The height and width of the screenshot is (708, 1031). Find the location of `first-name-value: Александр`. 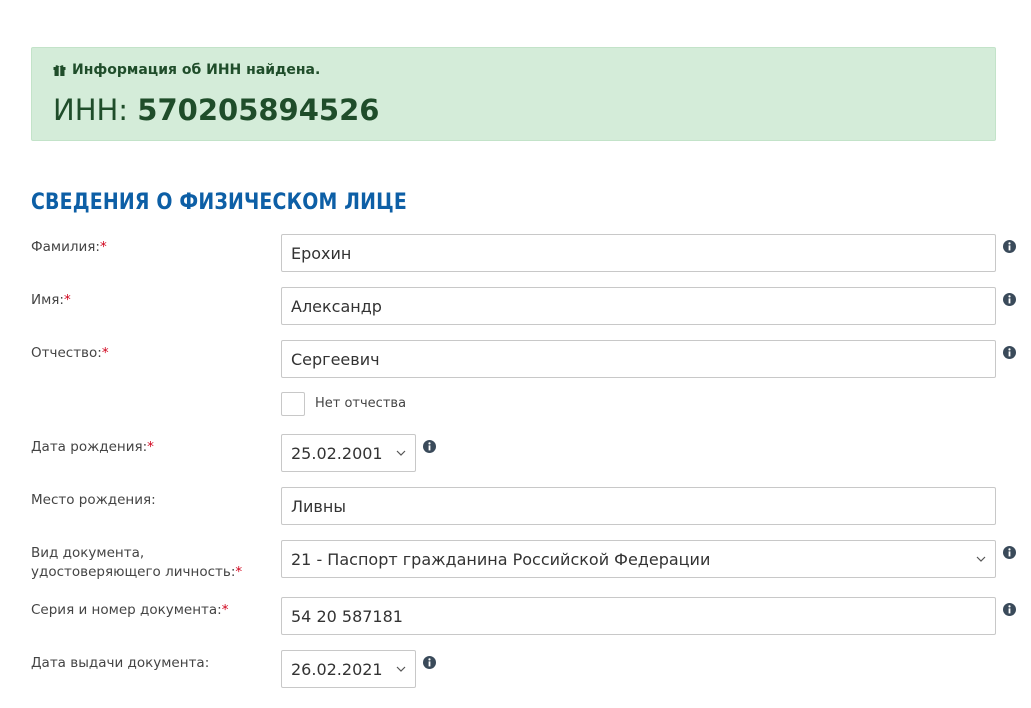

first-name-value: Александр is located at coordinates (336, 306).